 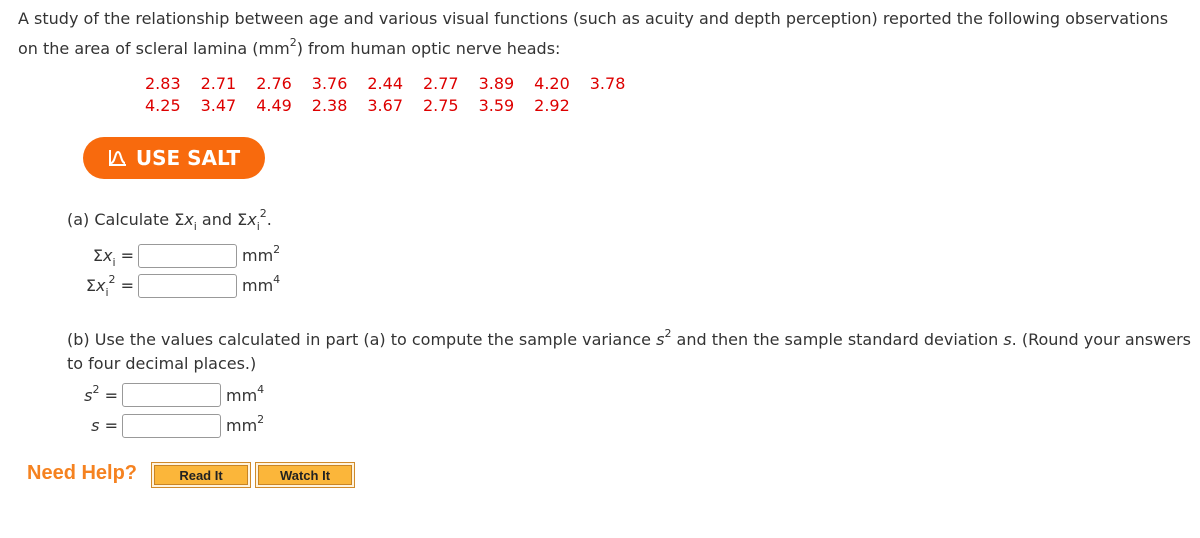 I want to click on variance-input, so click(x=171, y=395).